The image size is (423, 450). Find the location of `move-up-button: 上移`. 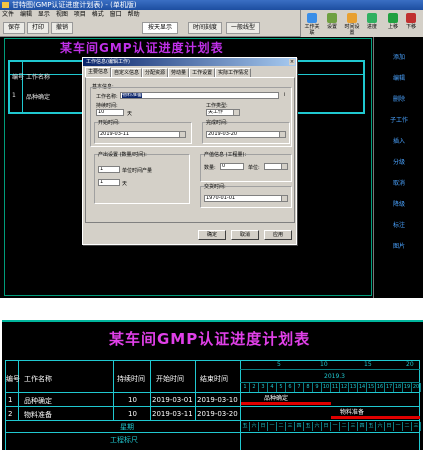

move-up-button: 上移 is located at coordinates (393, 23).